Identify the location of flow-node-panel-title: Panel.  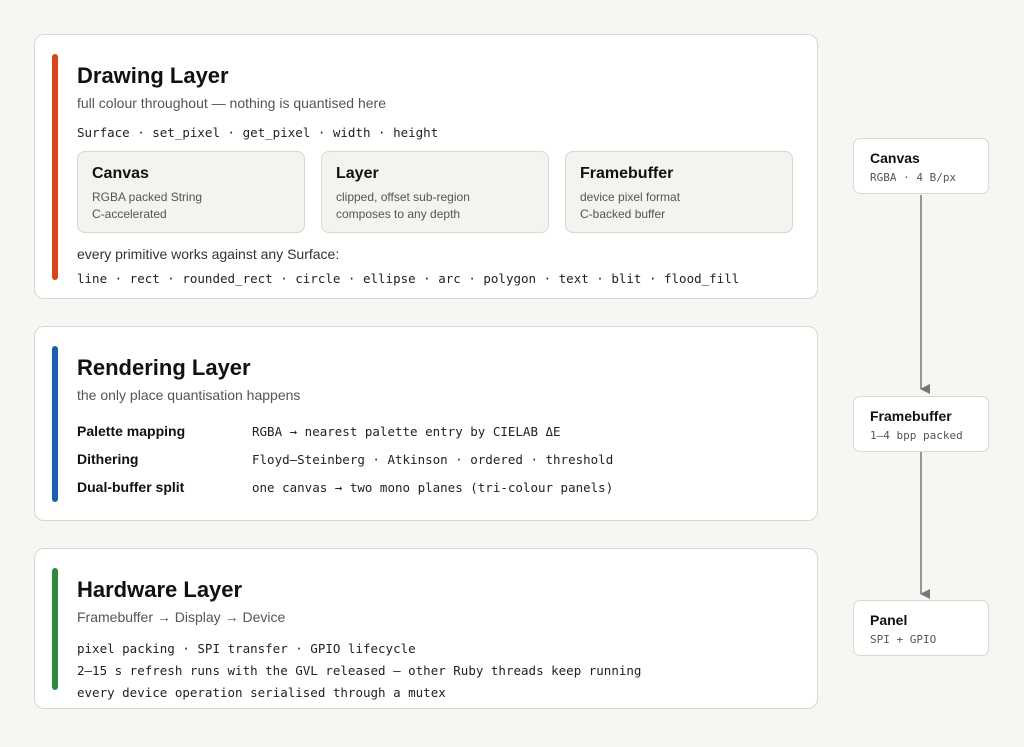
(889, 620).